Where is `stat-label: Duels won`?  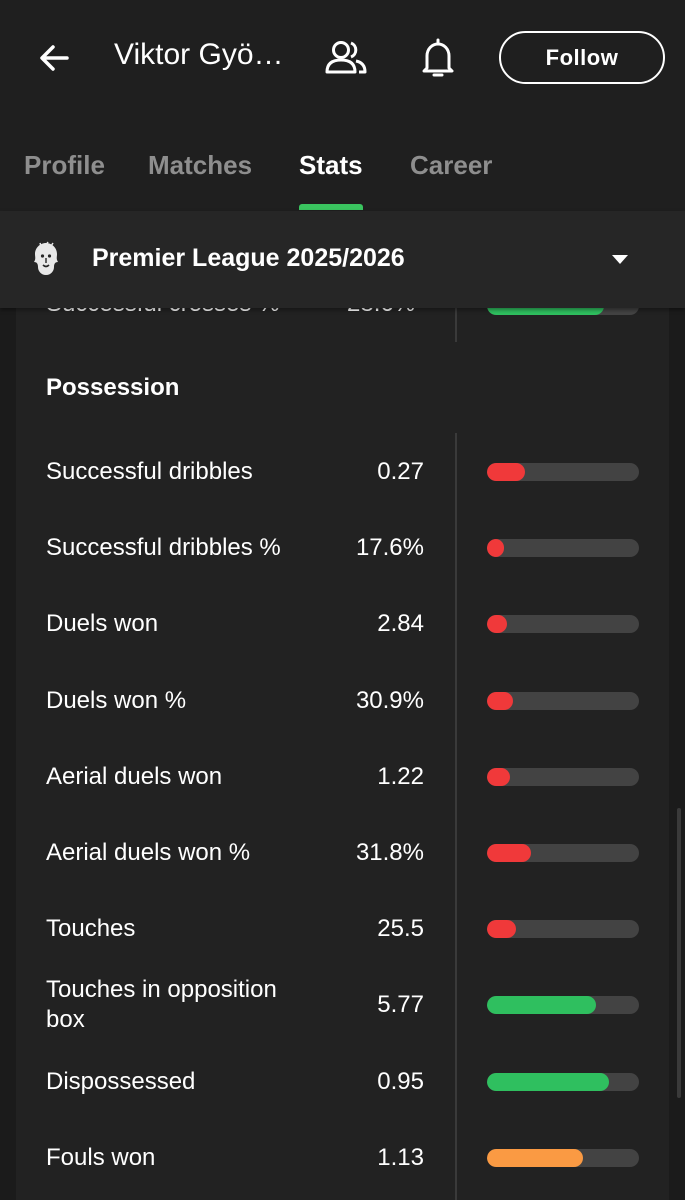
stat-label: Duels won is located at coordinates (102, 624).